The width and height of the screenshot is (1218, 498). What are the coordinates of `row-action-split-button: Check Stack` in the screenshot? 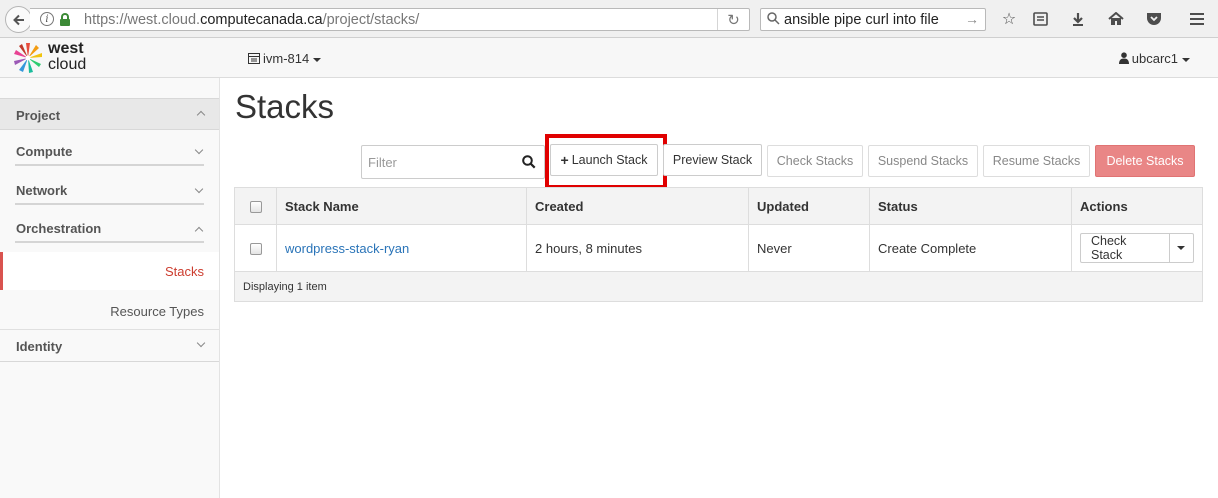 It's located at (1137, 248).